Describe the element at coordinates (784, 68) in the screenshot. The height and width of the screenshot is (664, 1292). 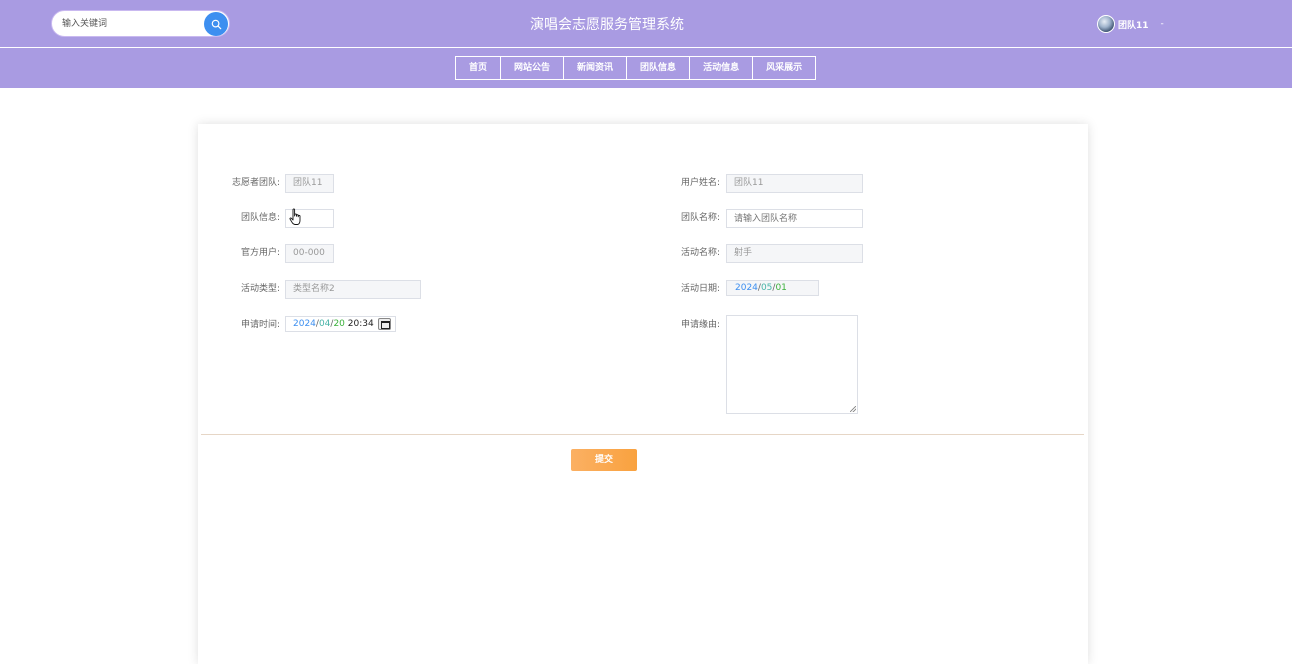
I see `nav-item-showcase: 风采展示` at that location.